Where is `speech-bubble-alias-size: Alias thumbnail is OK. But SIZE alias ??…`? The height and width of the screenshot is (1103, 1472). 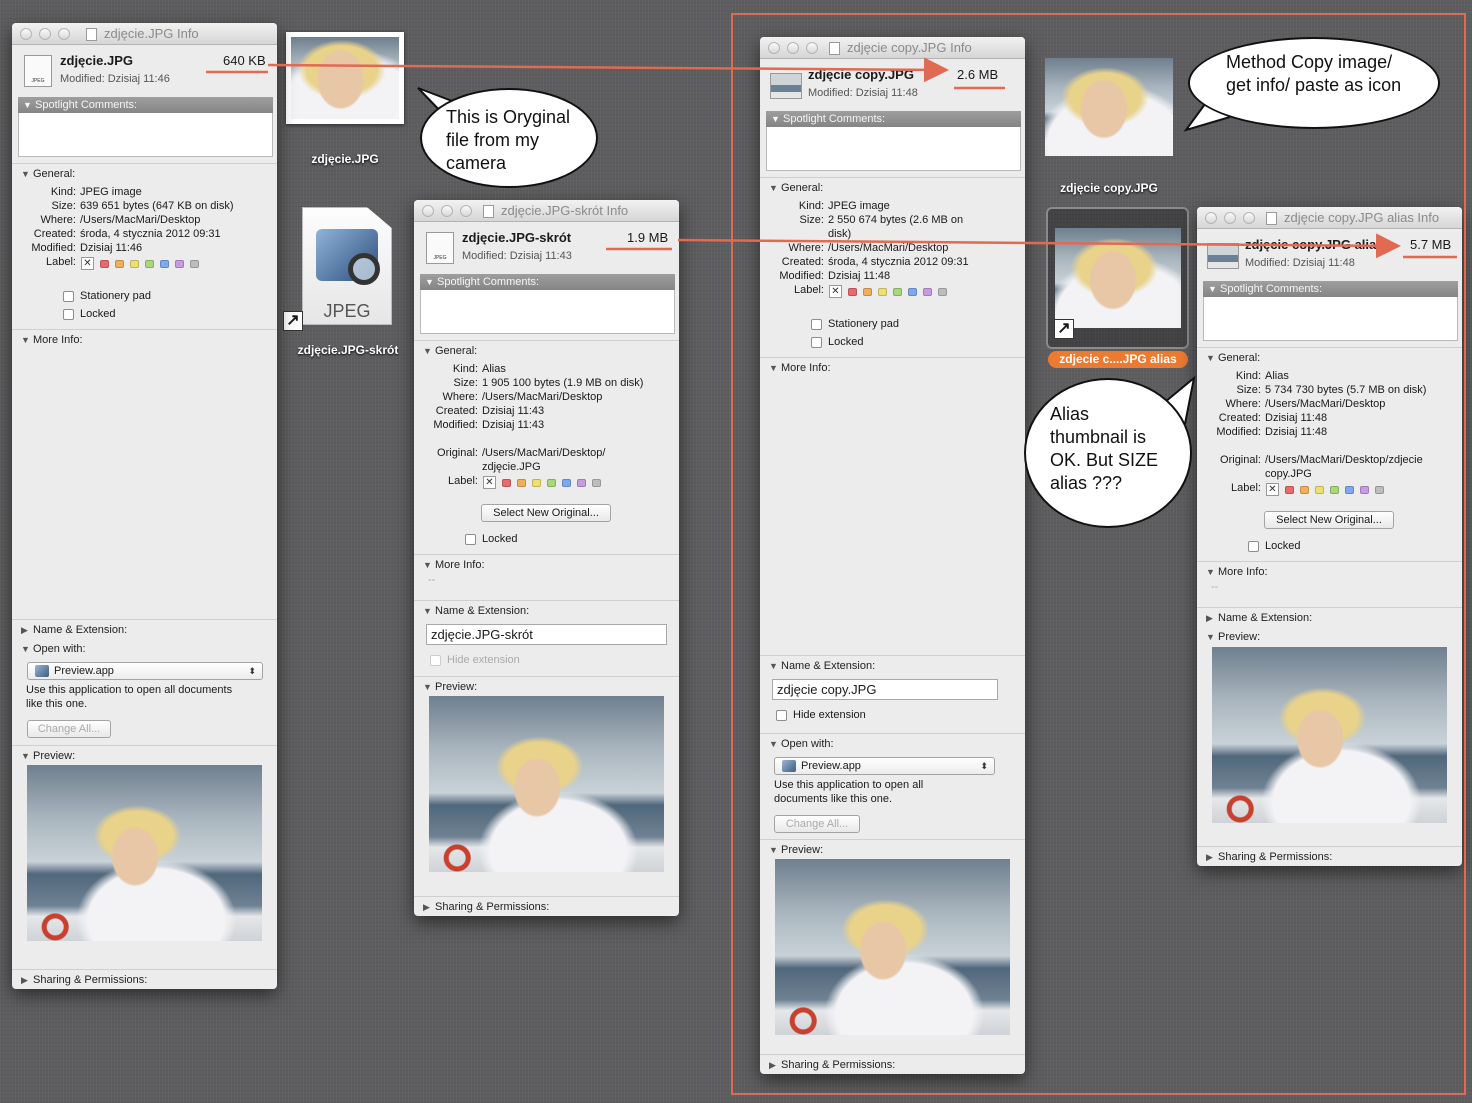 speech-bubble-alias-size: Alias thumbnail is OK. But SIZE alias ??… is located at coordinates (1108, 453).